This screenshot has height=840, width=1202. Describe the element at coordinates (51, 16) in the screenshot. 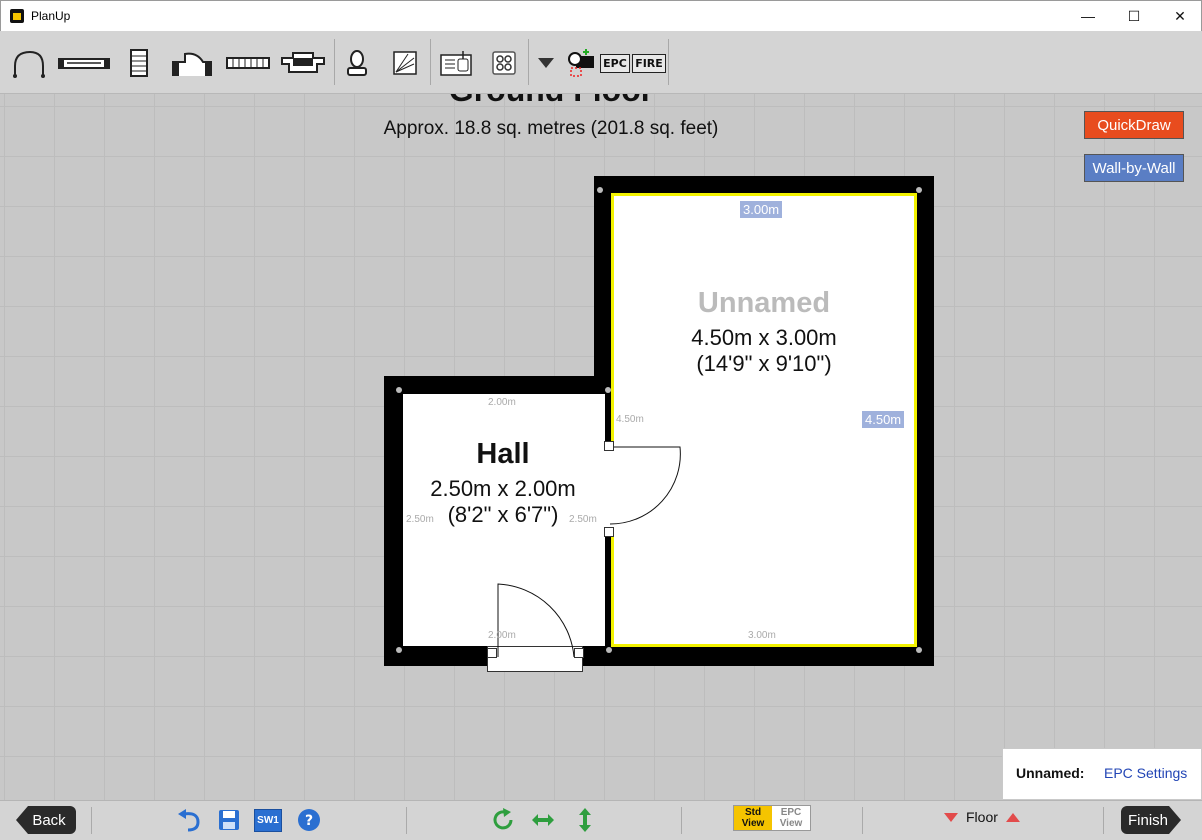

I see `window-title: PlanUp` at that location.